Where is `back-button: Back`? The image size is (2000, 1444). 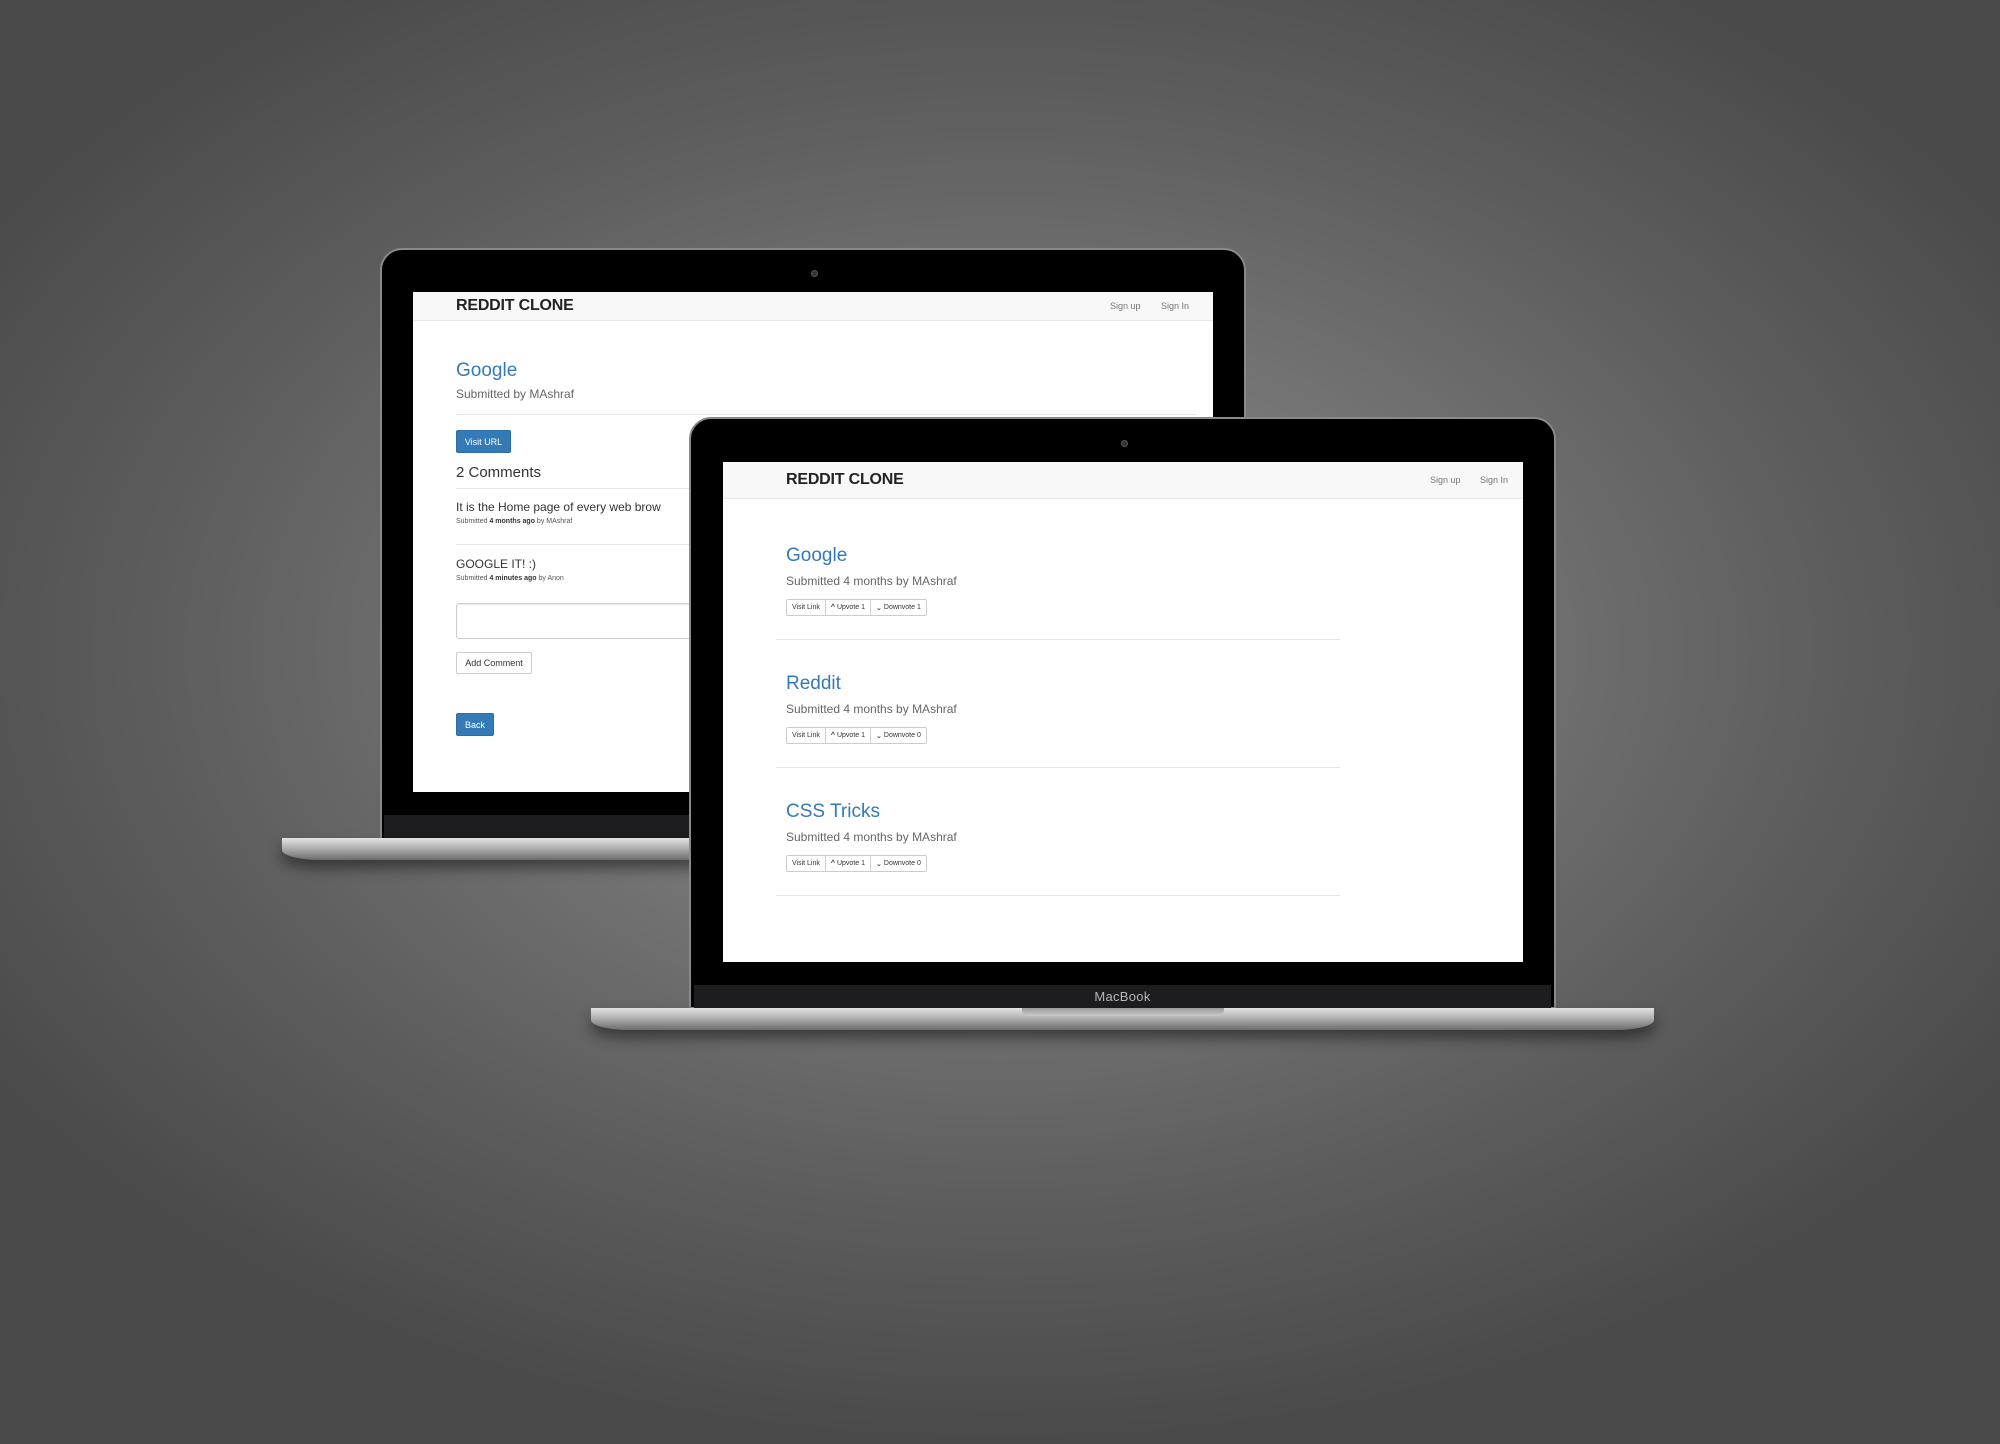 back-button: Back is located at coordinates (475, 724).